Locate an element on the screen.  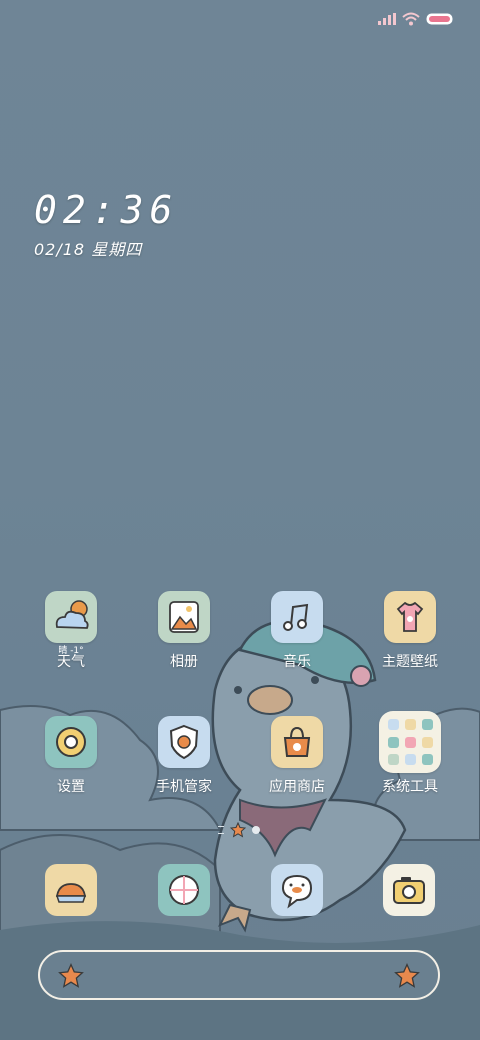
phone-duck-icon is located at coordinates (71, 893).